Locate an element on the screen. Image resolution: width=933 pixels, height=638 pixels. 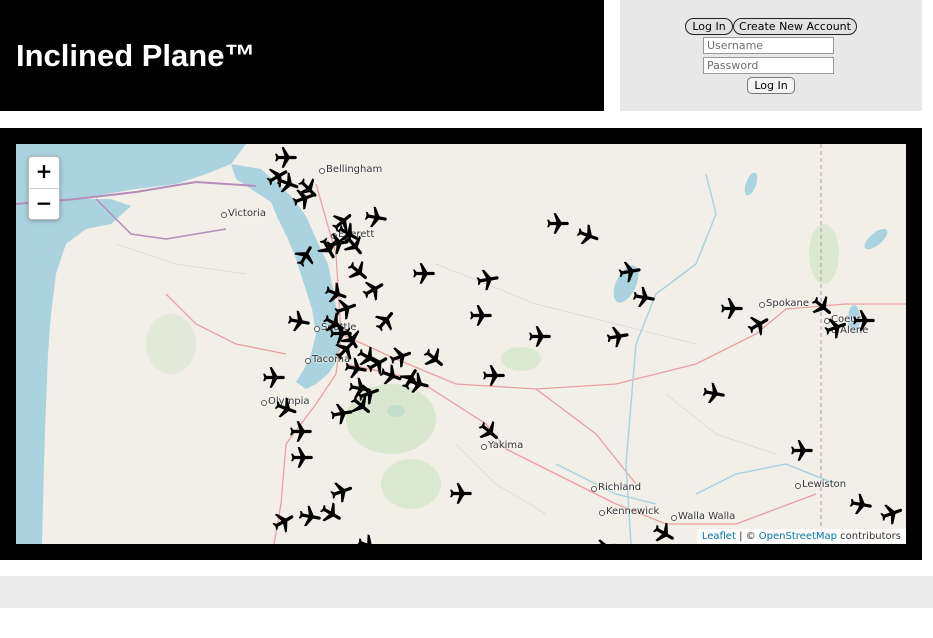
zoom-control: + − is located at coordinates (44, 188).